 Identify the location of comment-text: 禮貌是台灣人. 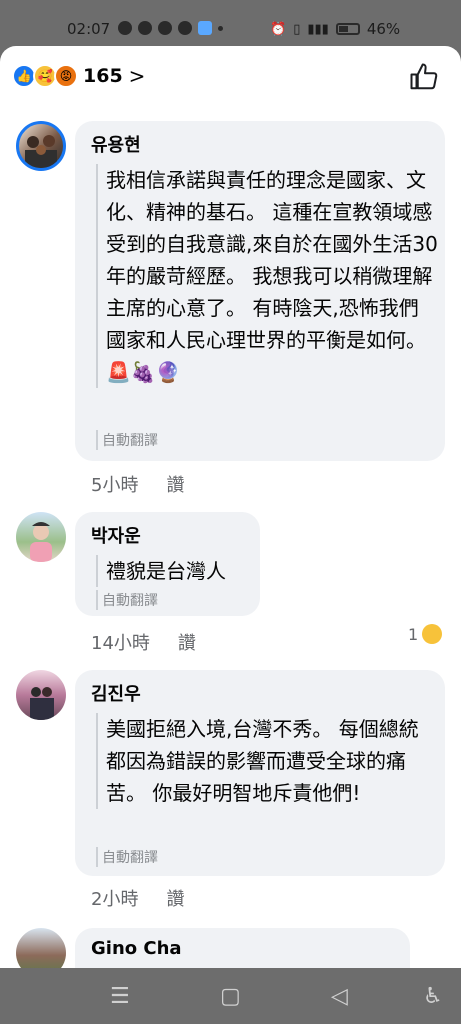
(161, 571).